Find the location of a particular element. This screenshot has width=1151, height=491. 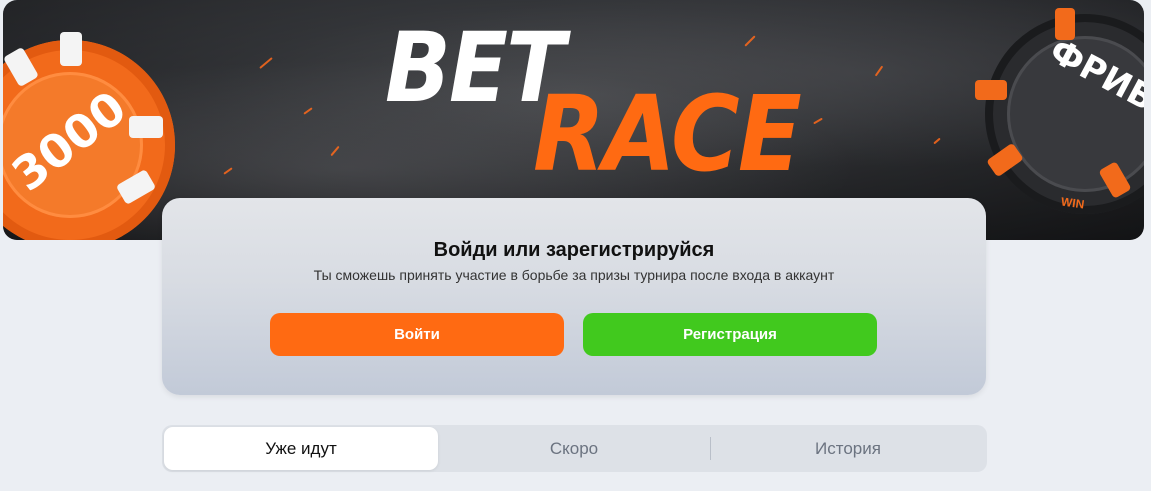

login-button: Войти is located at coordinates (417, 334).